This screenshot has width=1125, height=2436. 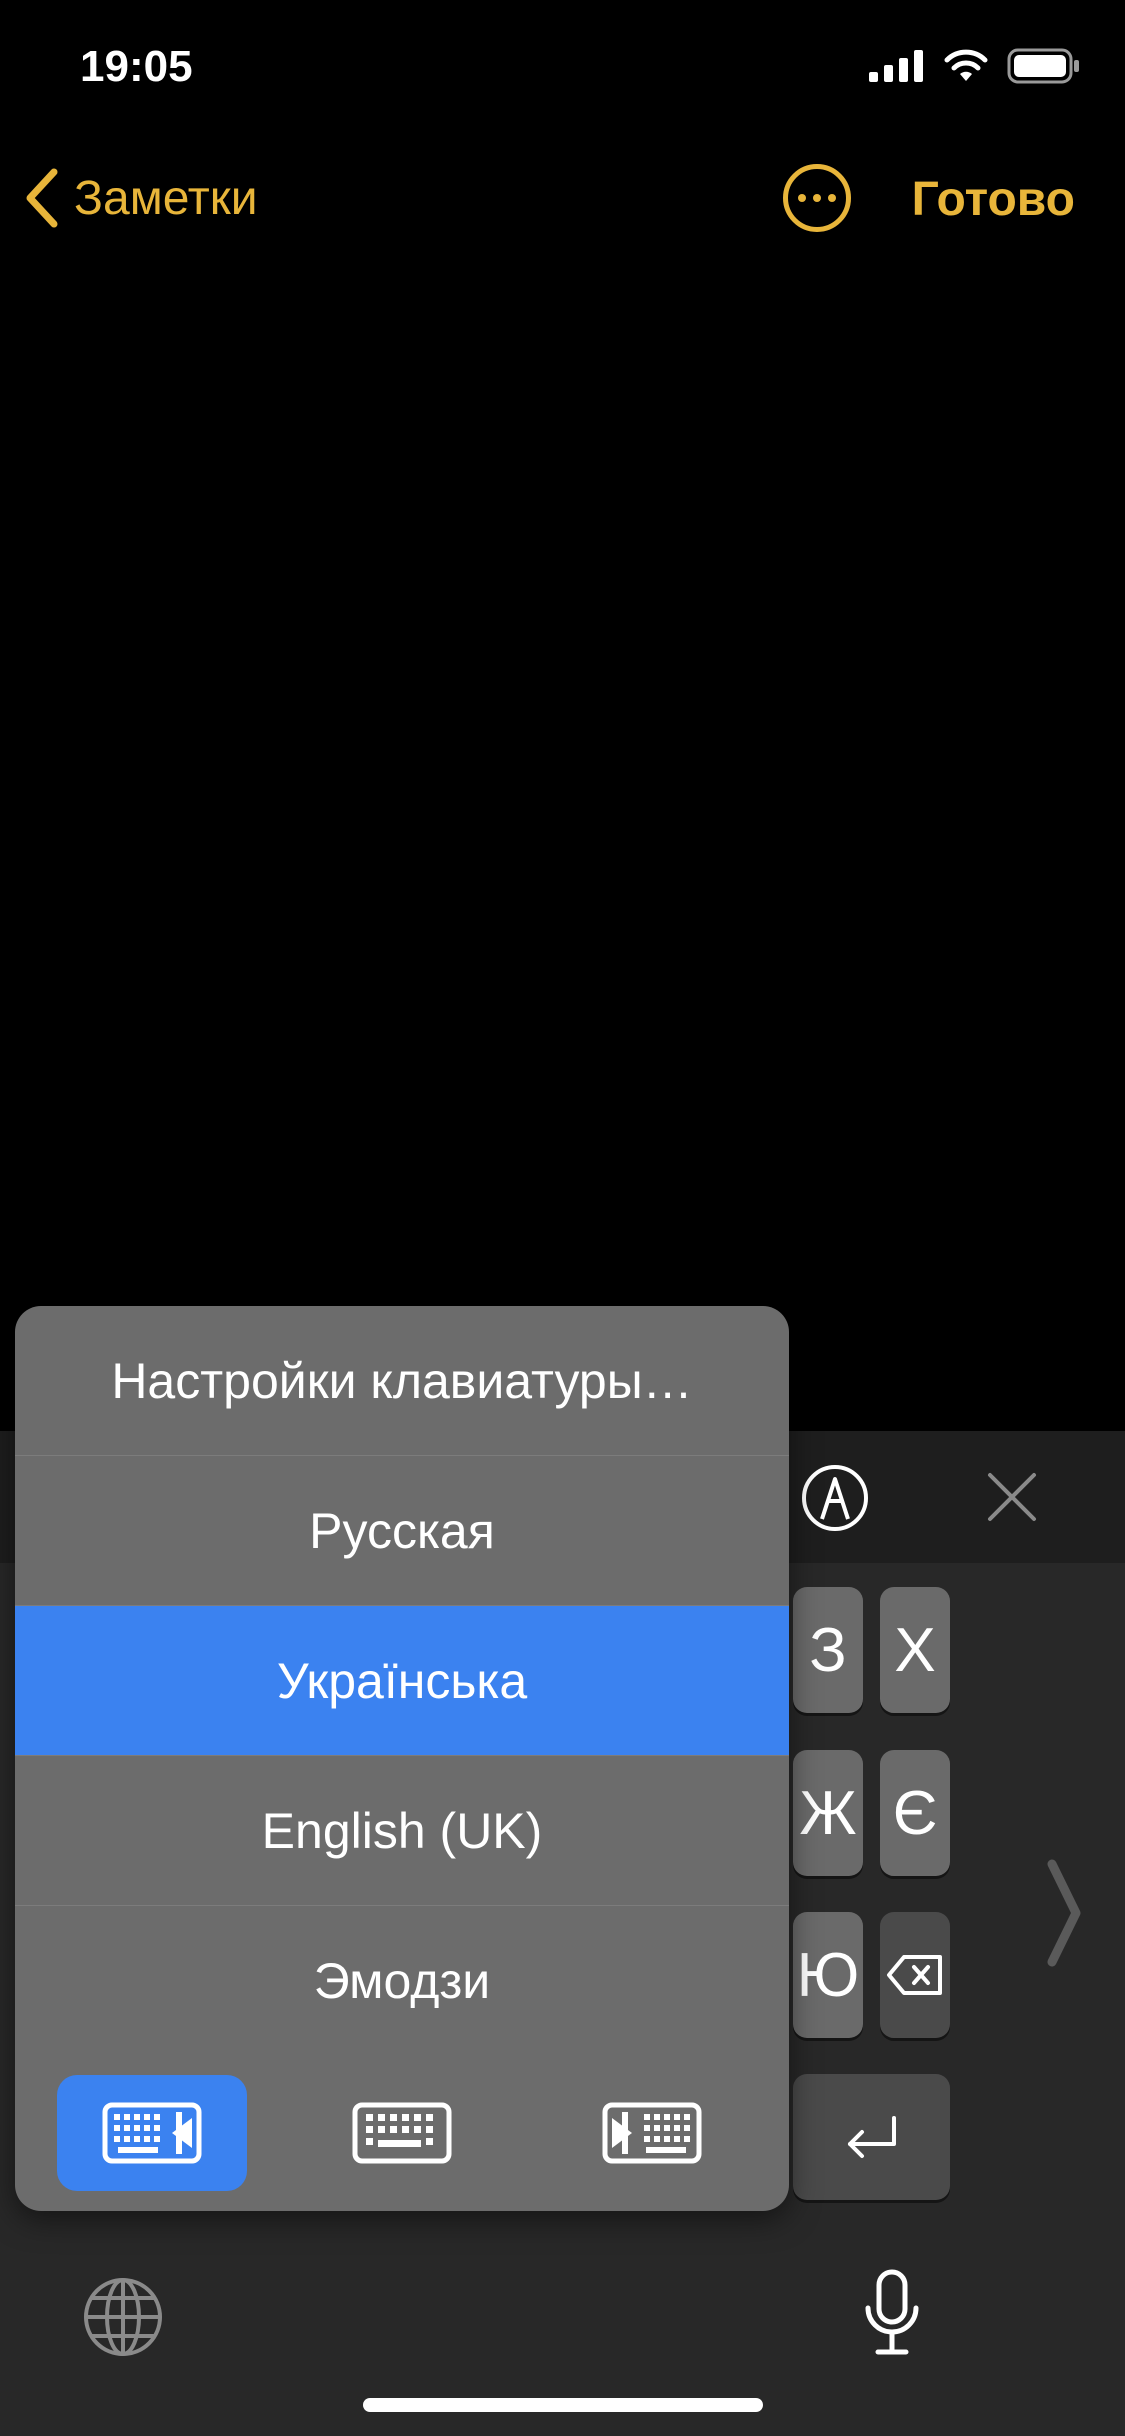 I want to click on battery-icon, so click(x=1043, y=66).